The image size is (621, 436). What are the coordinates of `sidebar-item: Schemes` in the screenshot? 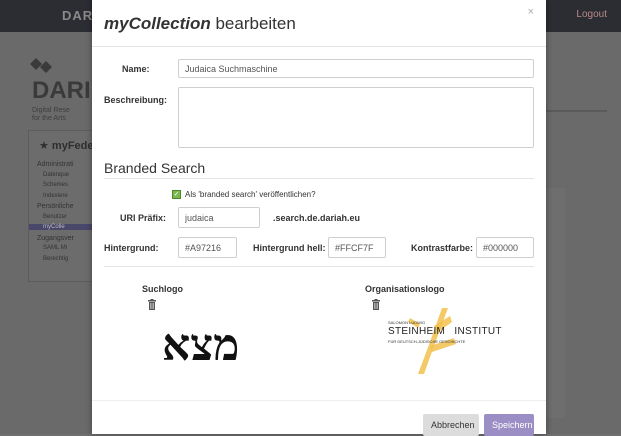 It's located at (55, 185).